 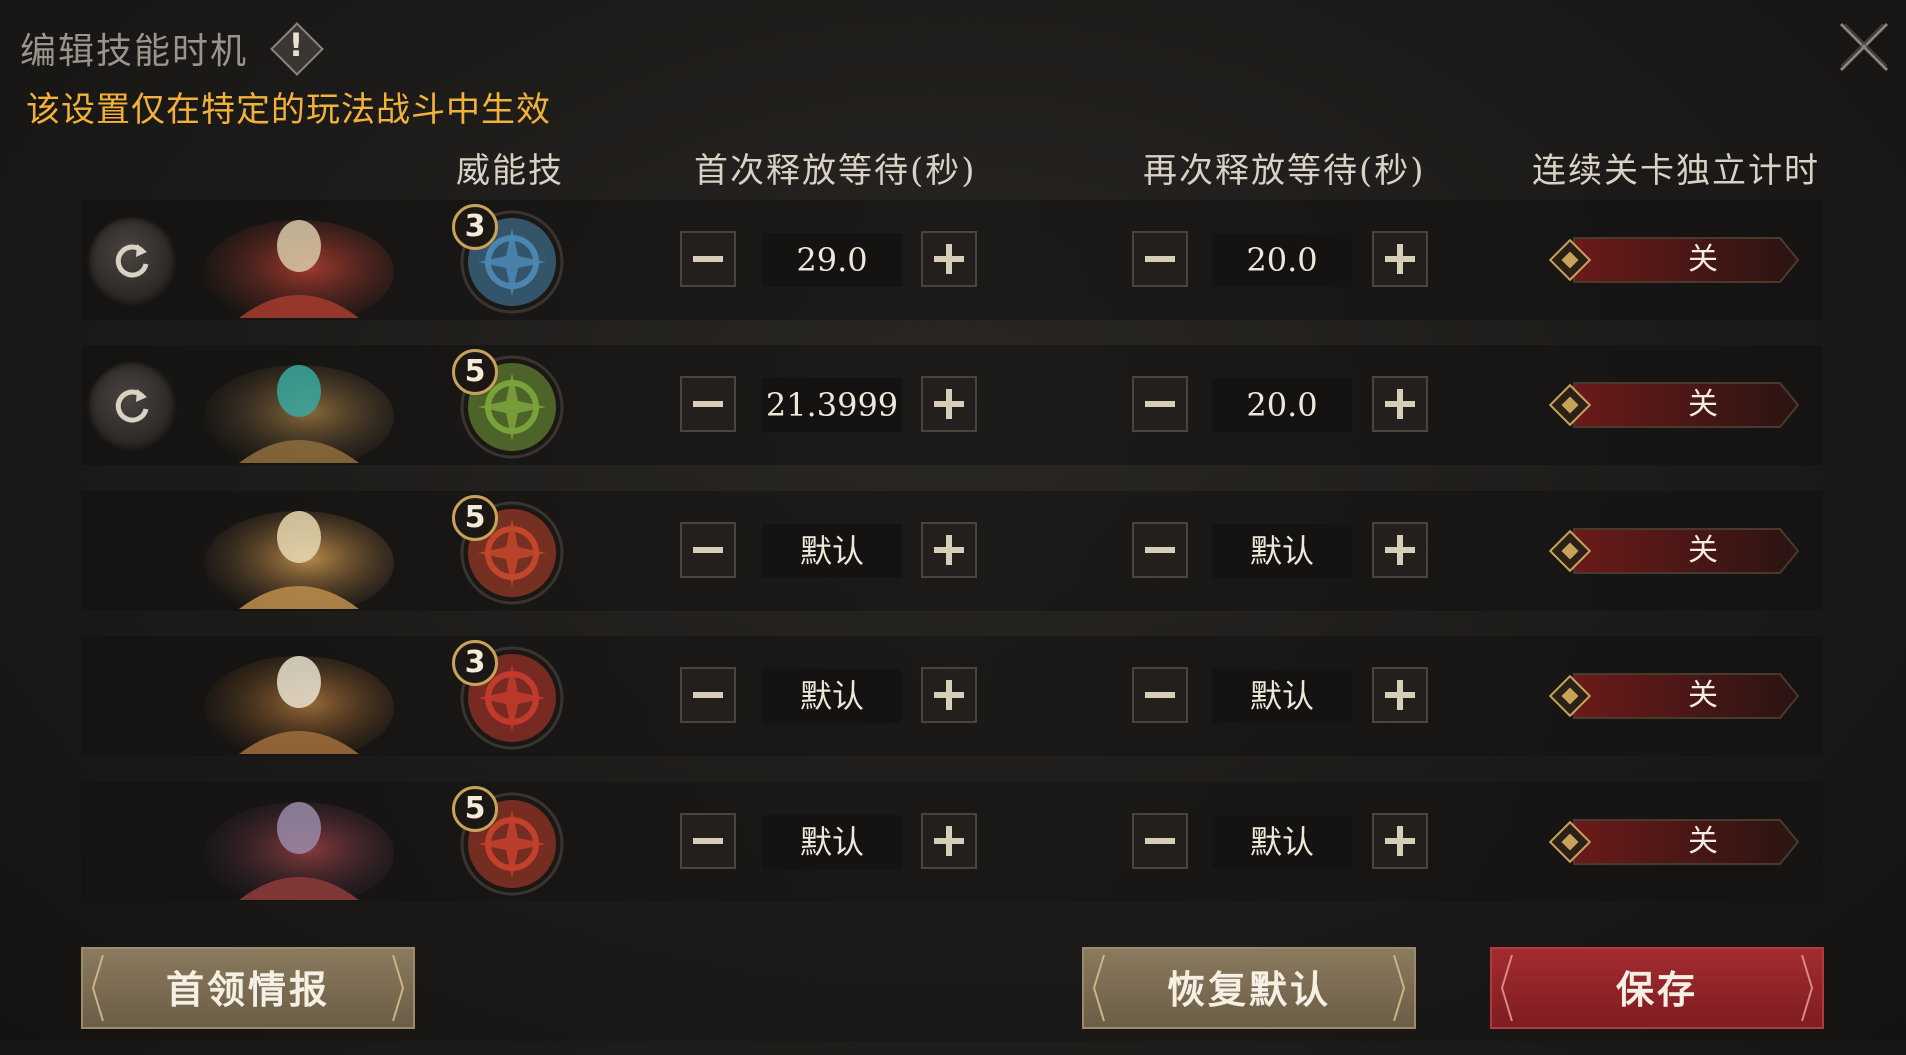 I want to click on info-icon: !, so click(x=297, y=49).